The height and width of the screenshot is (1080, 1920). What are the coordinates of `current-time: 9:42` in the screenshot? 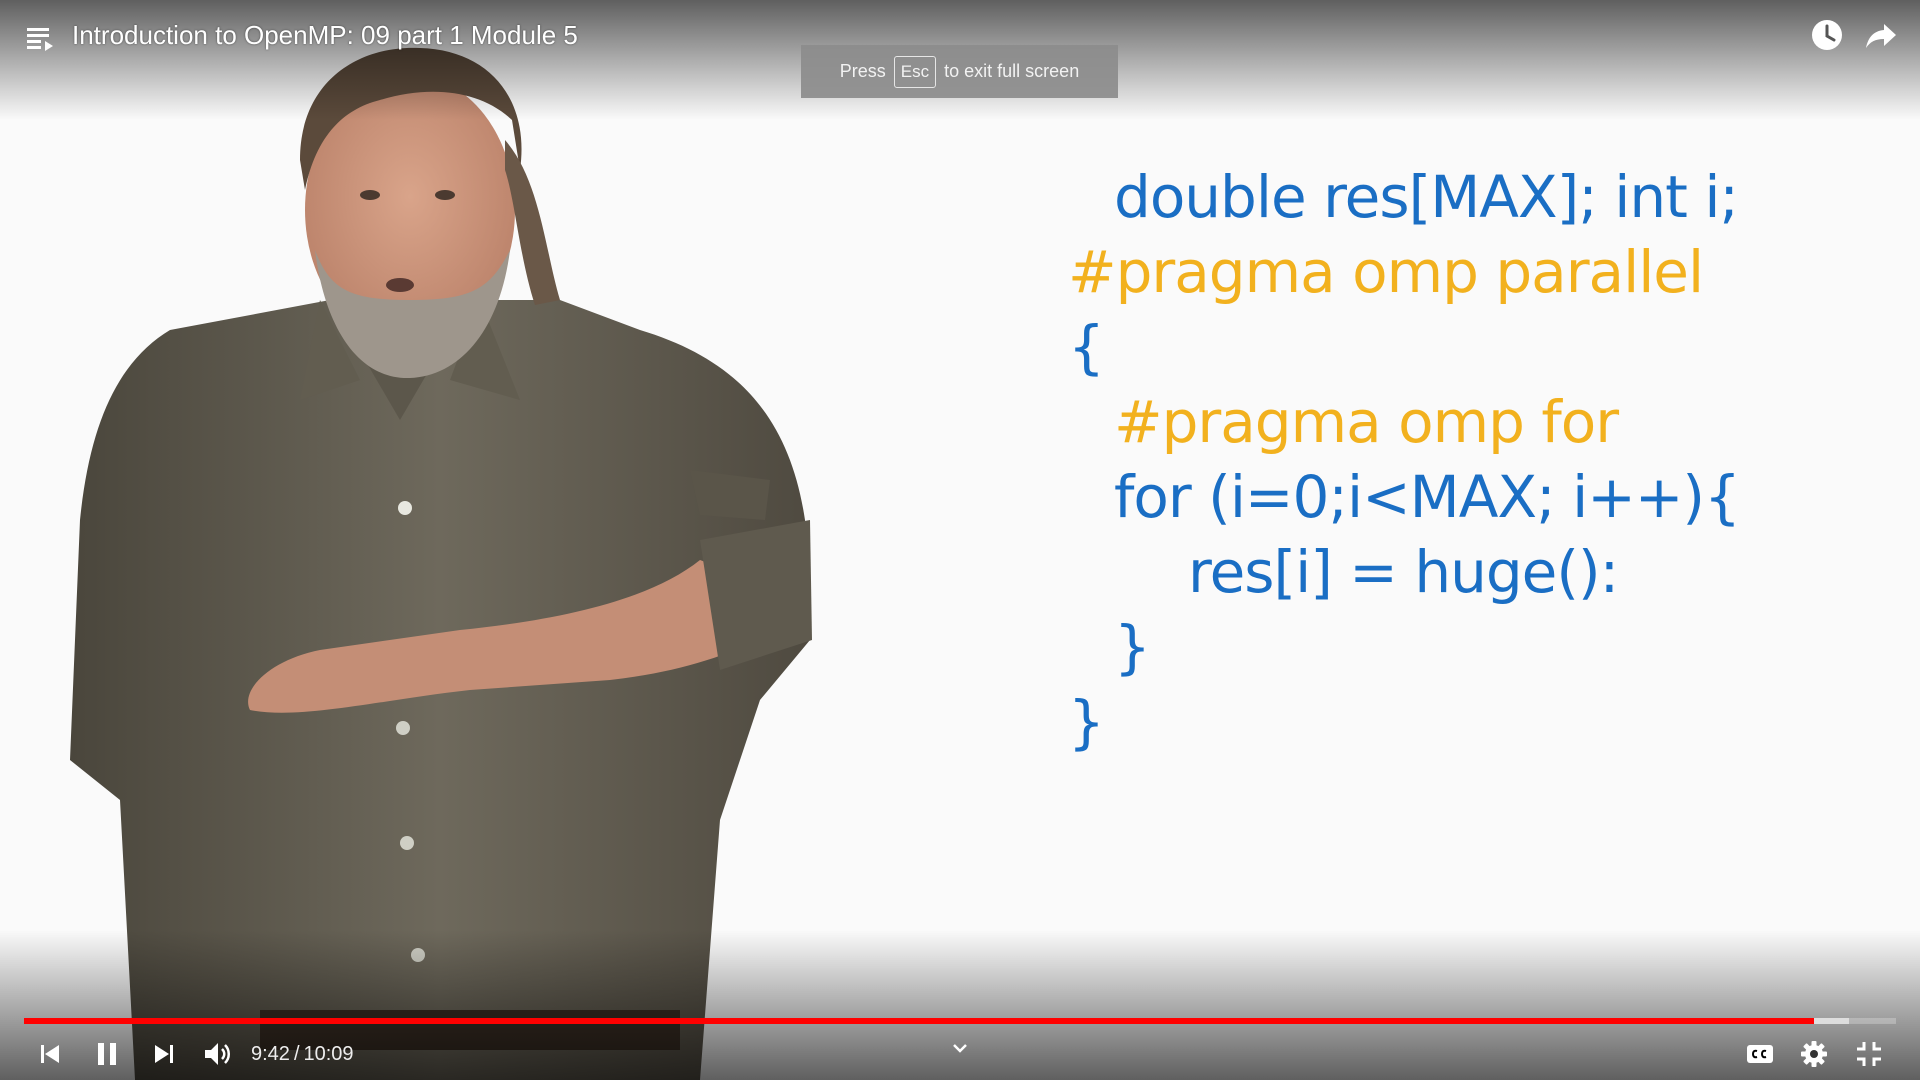 It's located at (270, 1054).